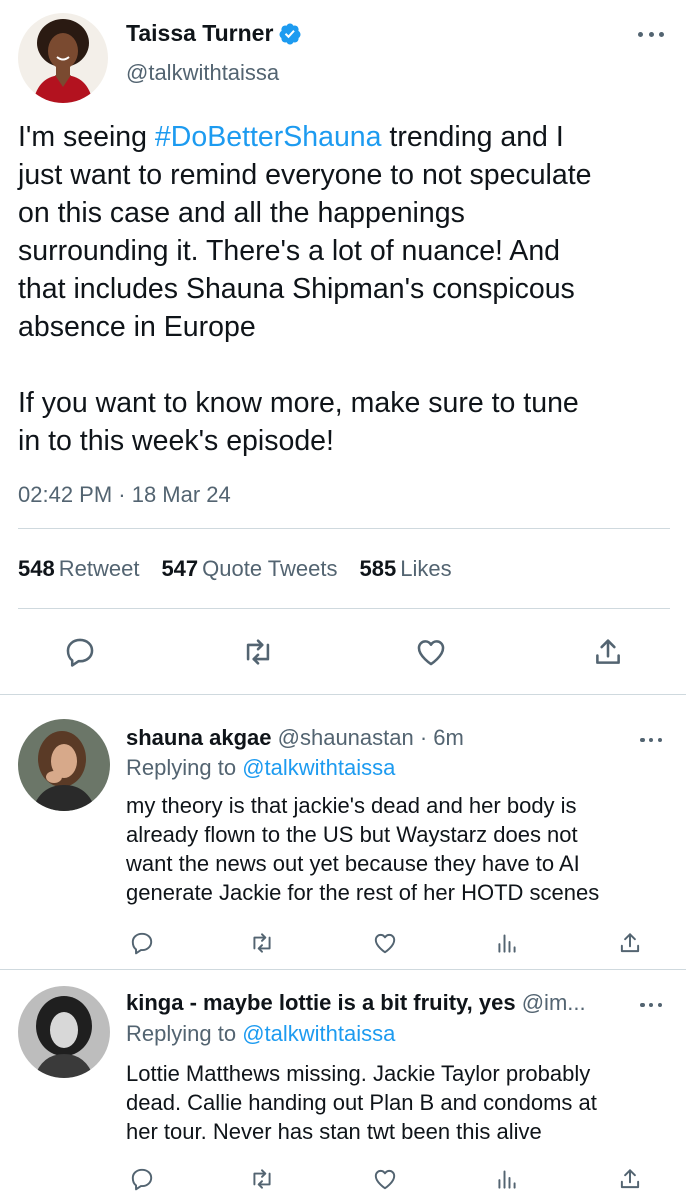 The width and height of the screenshot is (686, 1200). I want to click on reply-time: · 6m, so click(442, 737).